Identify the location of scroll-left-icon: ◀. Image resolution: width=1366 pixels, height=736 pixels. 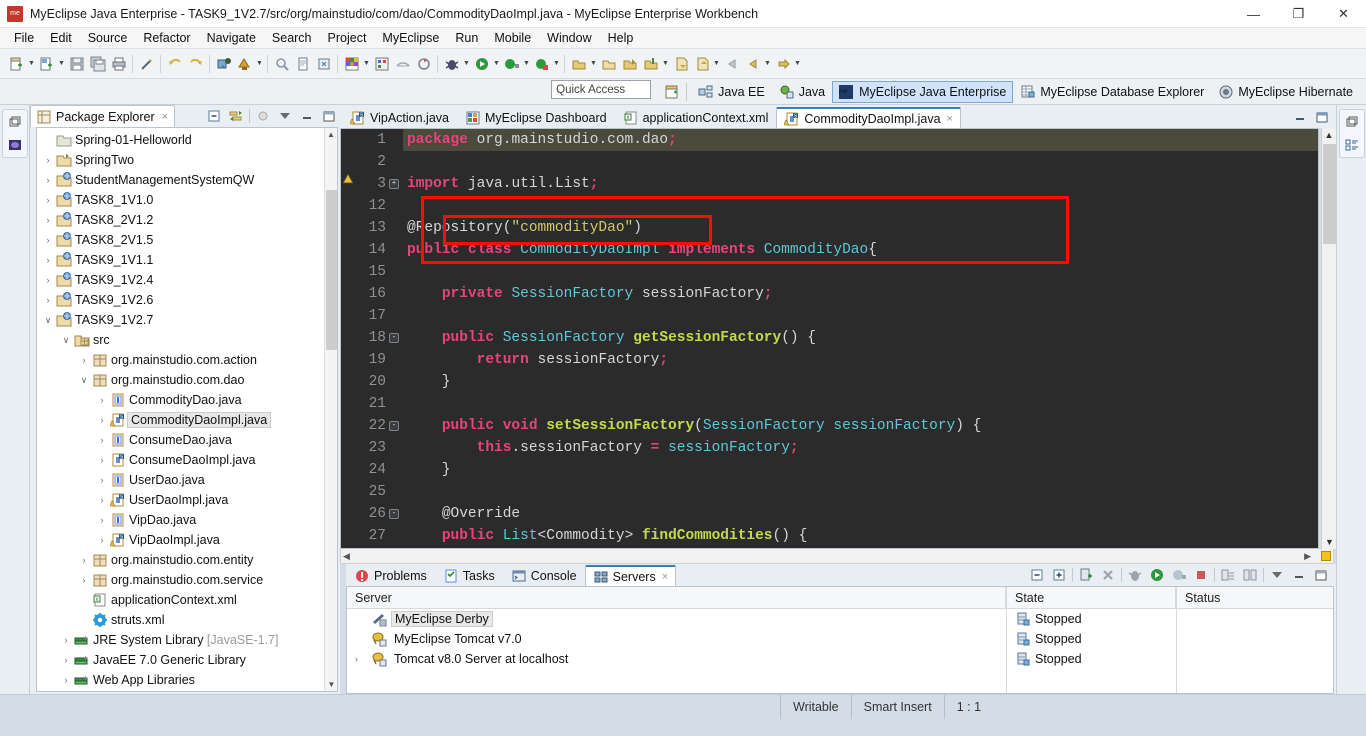
(346, 556).